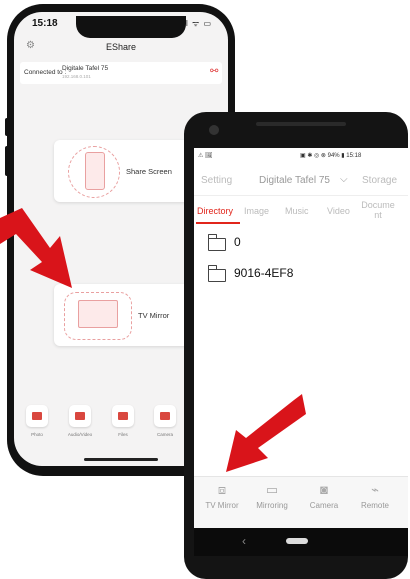  I want to click on tab-video: Video, so click(338, 211).